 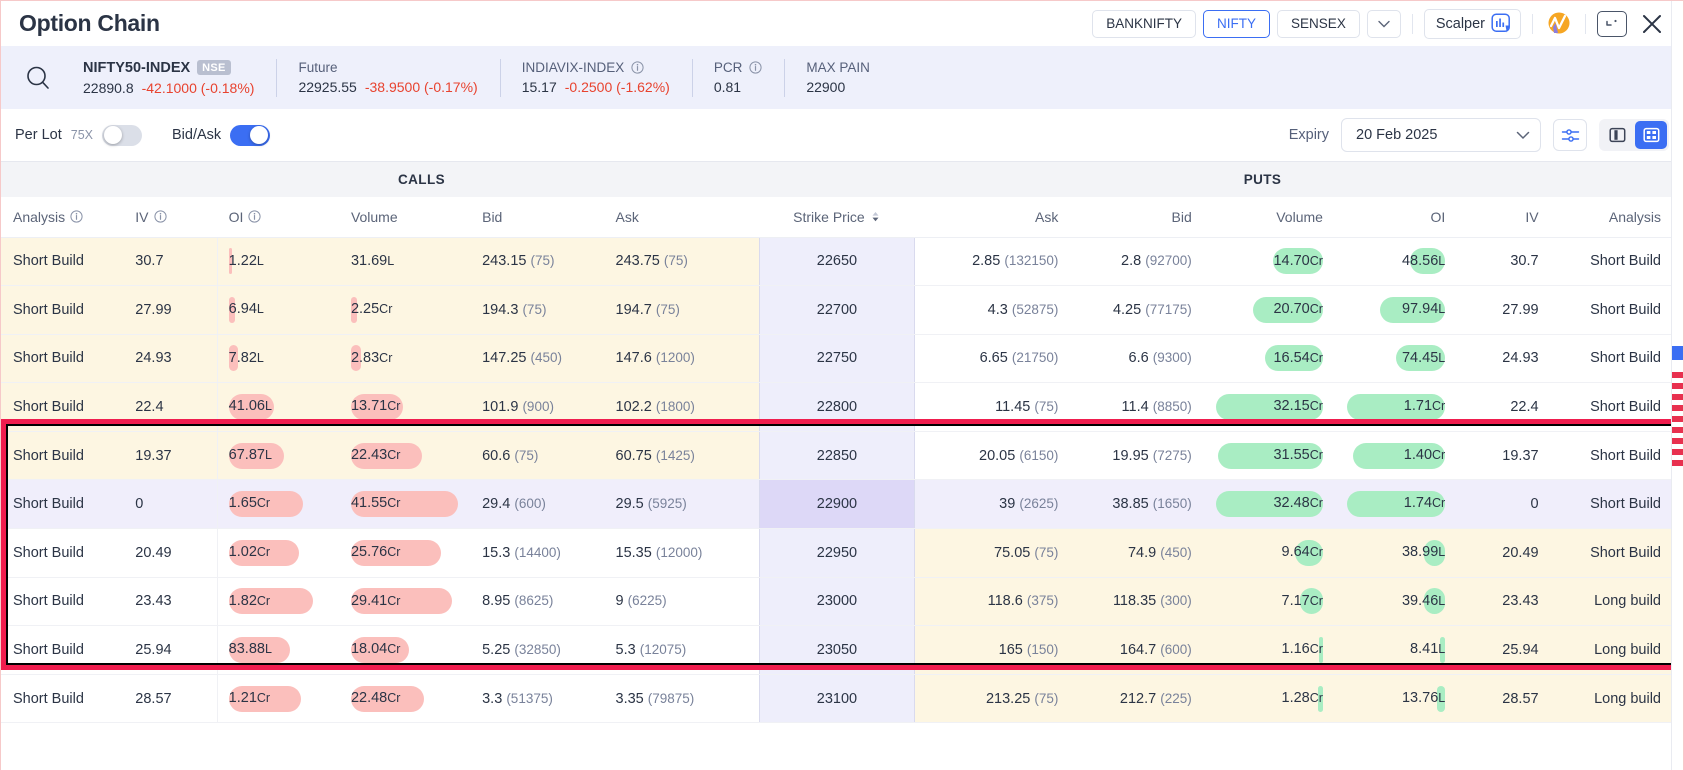 I want to click on call-ask-cell: 243.75 (75), so click(x=681, y=262).